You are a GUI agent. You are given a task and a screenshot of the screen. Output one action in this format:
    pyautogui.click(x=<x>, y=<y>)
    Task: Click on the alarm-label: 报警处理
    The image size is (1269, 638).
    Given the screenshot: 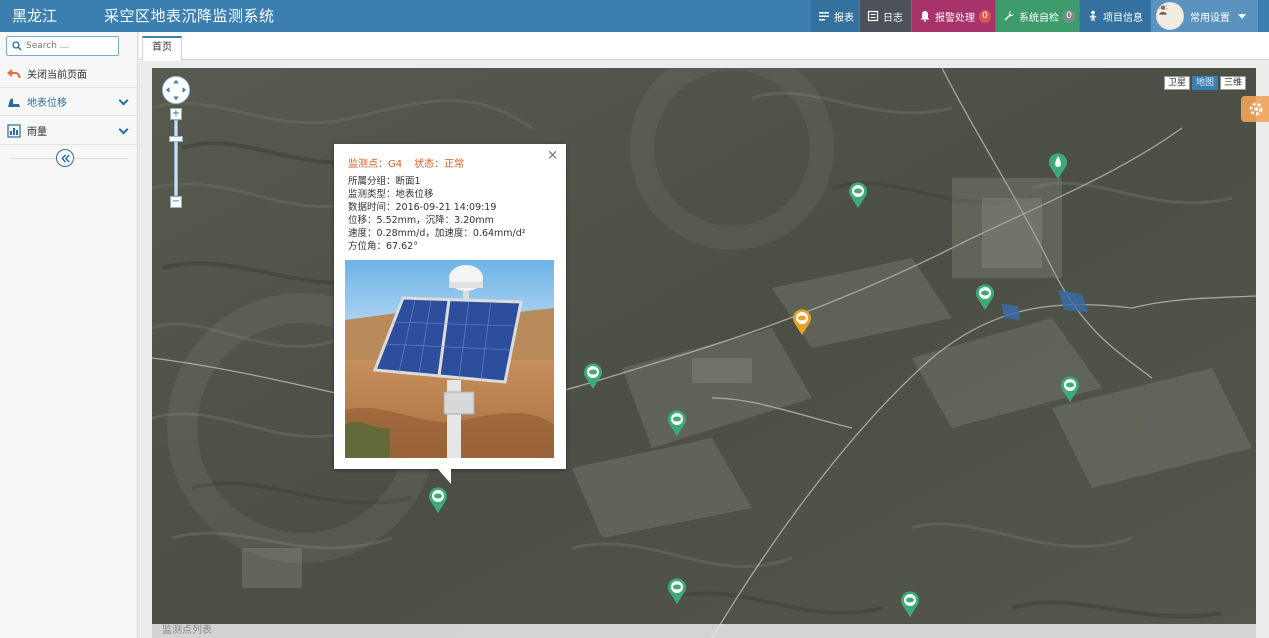 What is the action you would take?
    pyautogui.click(x=955, y=18)
    